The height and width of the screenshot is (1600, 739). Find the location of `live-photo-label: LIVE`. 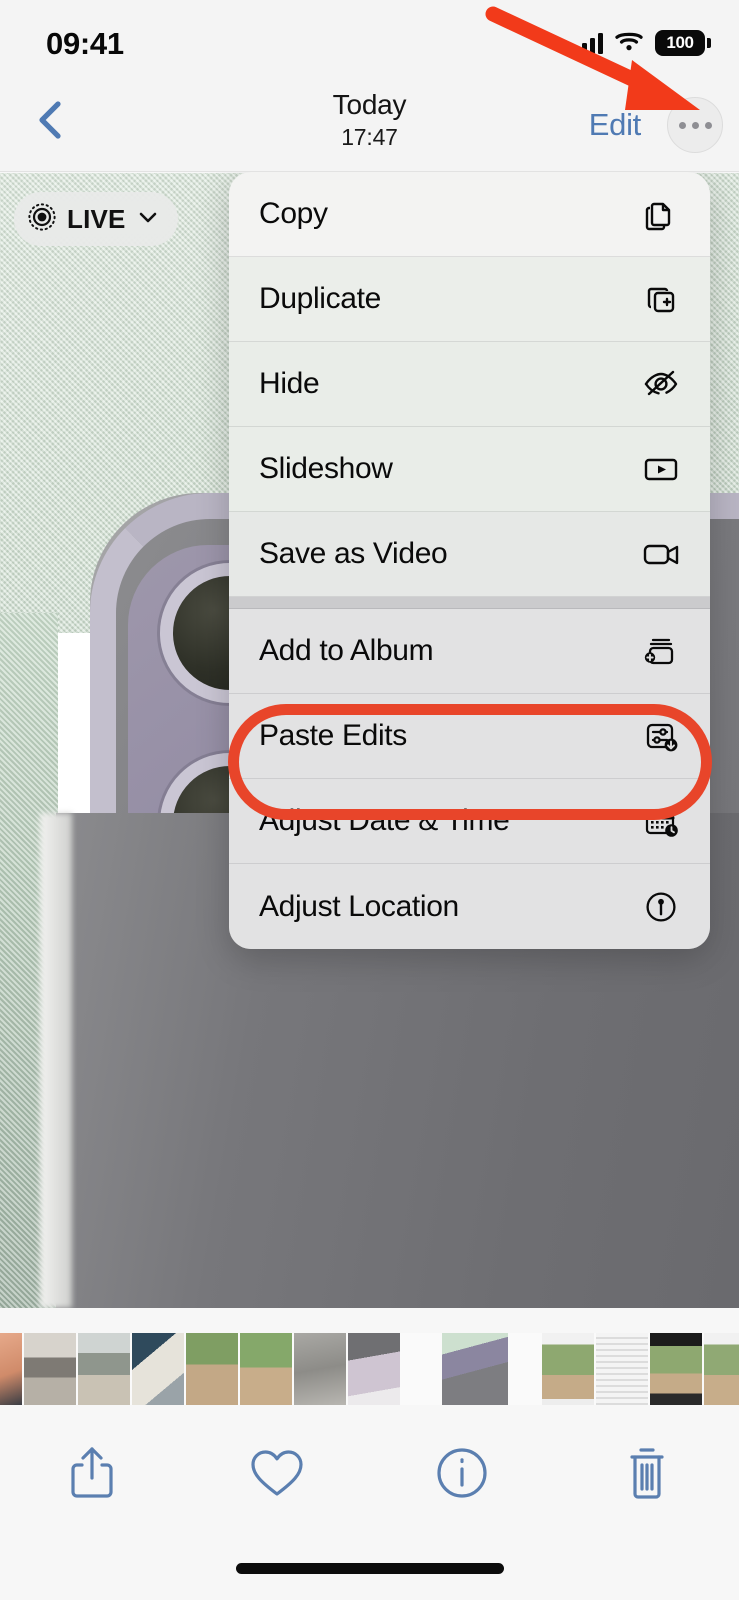

live-photo-label: LIVE is located at coordinates (96, 218).